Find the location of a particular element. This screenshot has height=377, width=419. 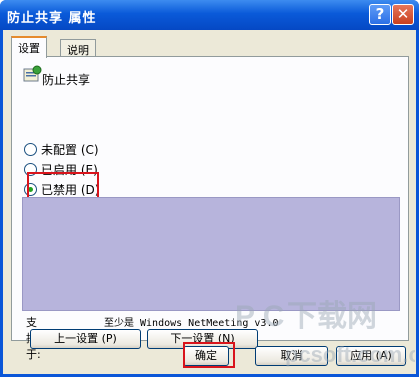

radio-label: 未配置 (C) is located at coordinates (70, 149).